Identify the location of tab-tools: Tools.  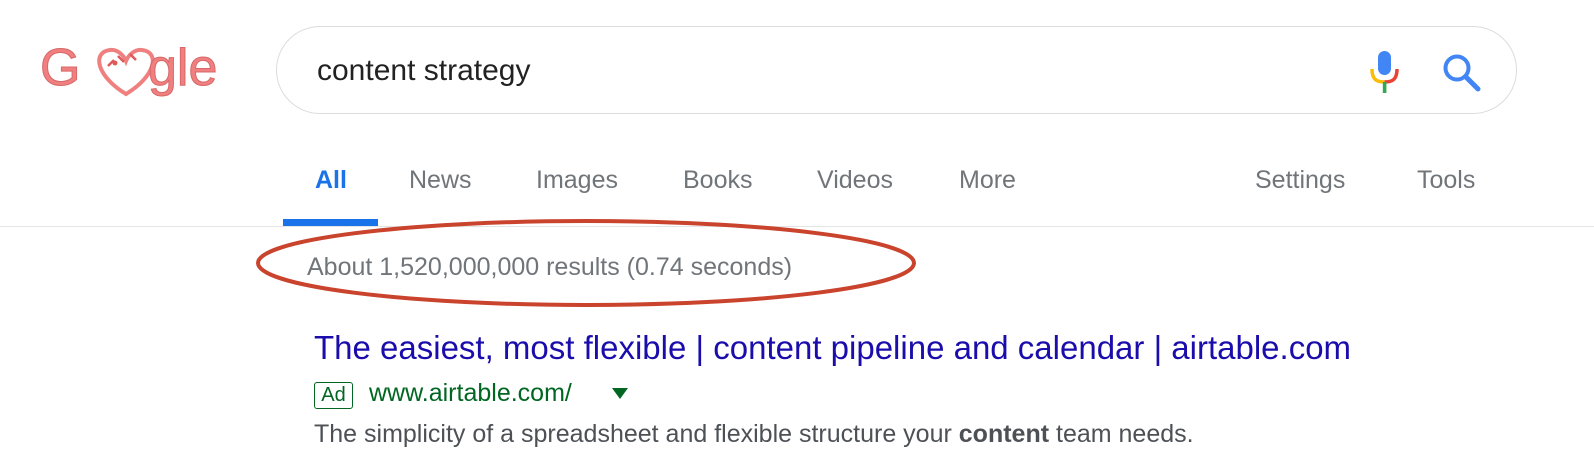
(1446, 180).